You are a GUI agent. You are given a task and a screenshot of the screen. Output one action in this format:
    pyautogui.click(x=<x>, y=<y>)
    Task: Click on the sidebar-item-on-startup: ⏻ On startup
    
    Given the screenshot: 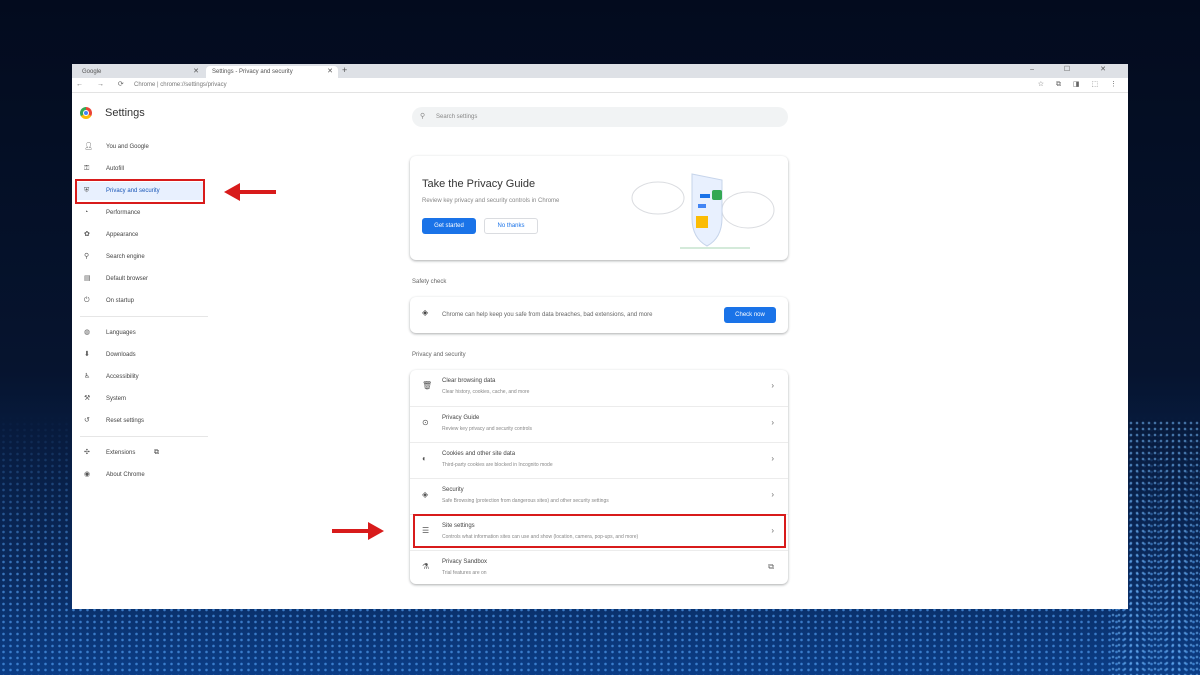 What is the action you would take?
    pyautogui.click(x=140, y=301)
    